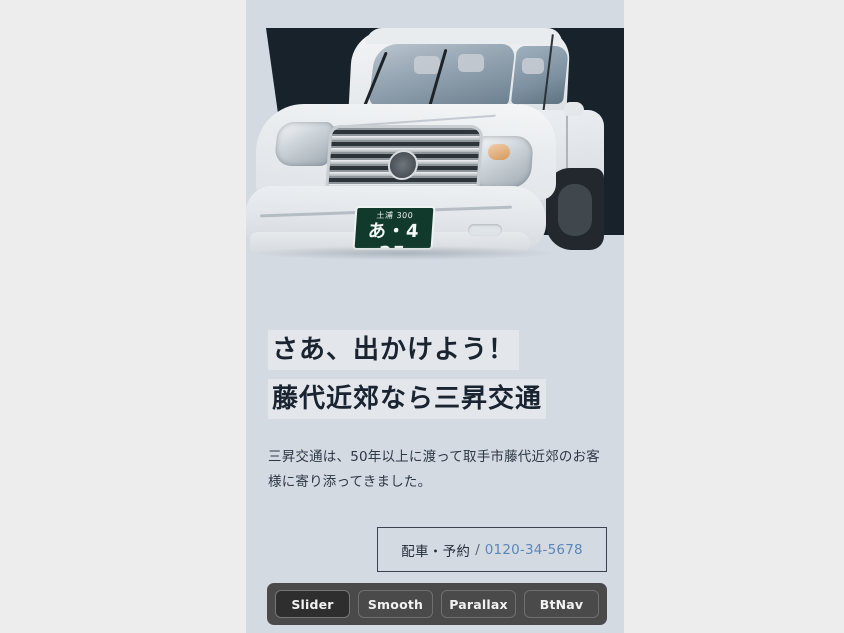 The width and height of the screenshot is (844, 633). What do you see at coordinates (574, 109) in the screenshot?
I see `car-side-mirror-shape` at bounding box center [574, 109].